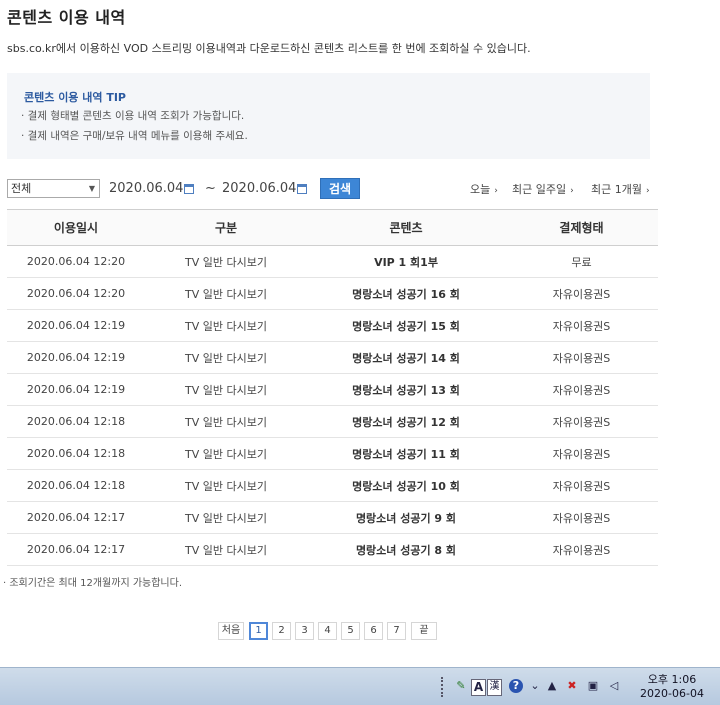 This screenshot has width=720, height=705. What do you see at coordinates (494, 687) in the screenshot?
I see `hanja-icon: 漢` at bounding box center [494, 687].